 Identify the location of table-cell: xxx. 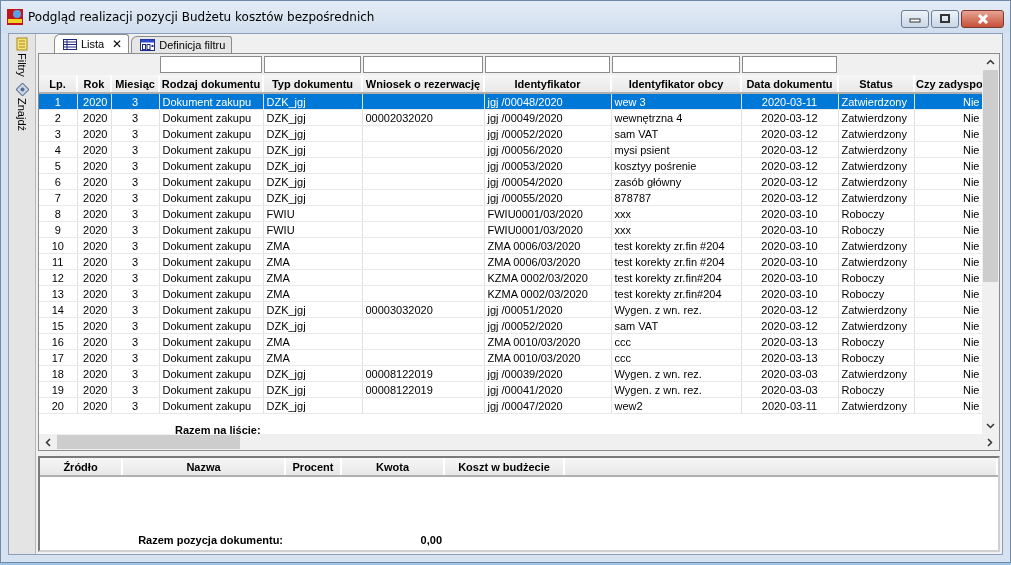
(676, 229).